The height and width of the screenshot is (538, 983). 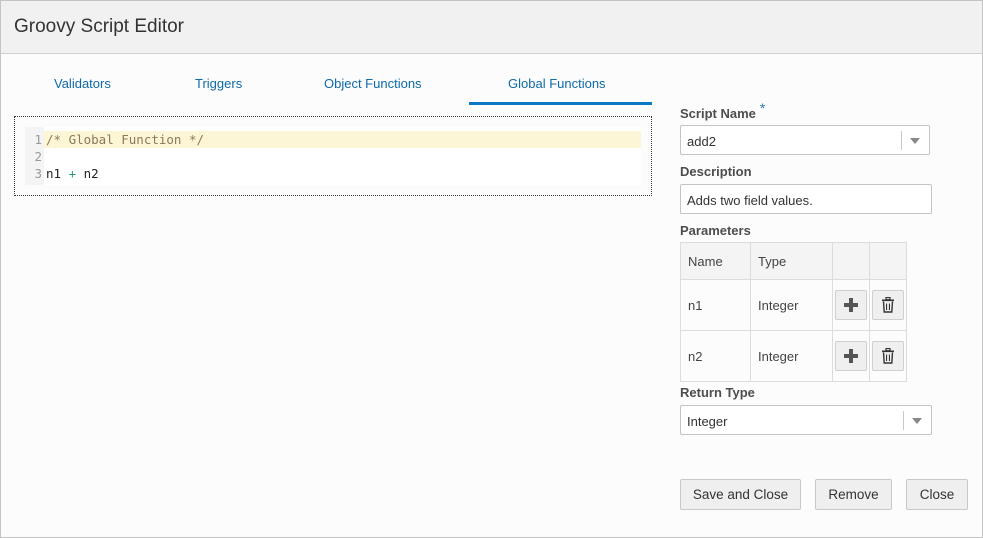 I want to click on tab-validators: Validators, so click(x=82, y=83).